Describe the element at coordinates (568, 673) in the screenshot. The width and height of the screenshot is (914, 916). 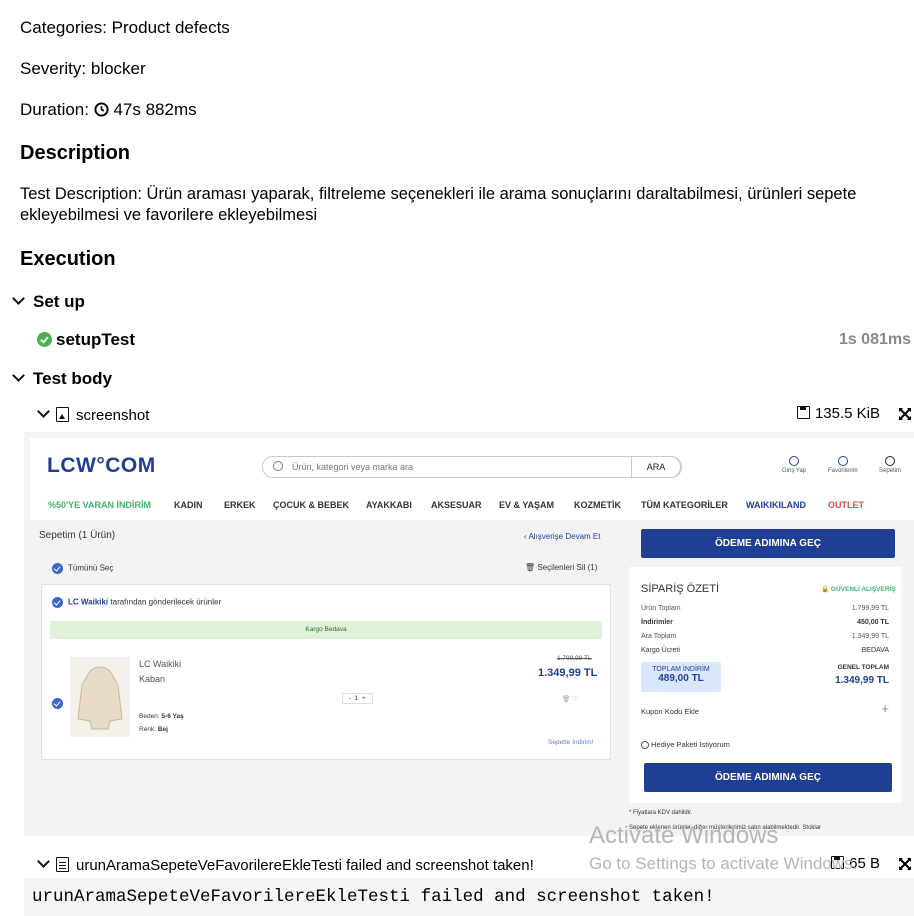
I see `new-price: 1.349,99 TL` at that location.